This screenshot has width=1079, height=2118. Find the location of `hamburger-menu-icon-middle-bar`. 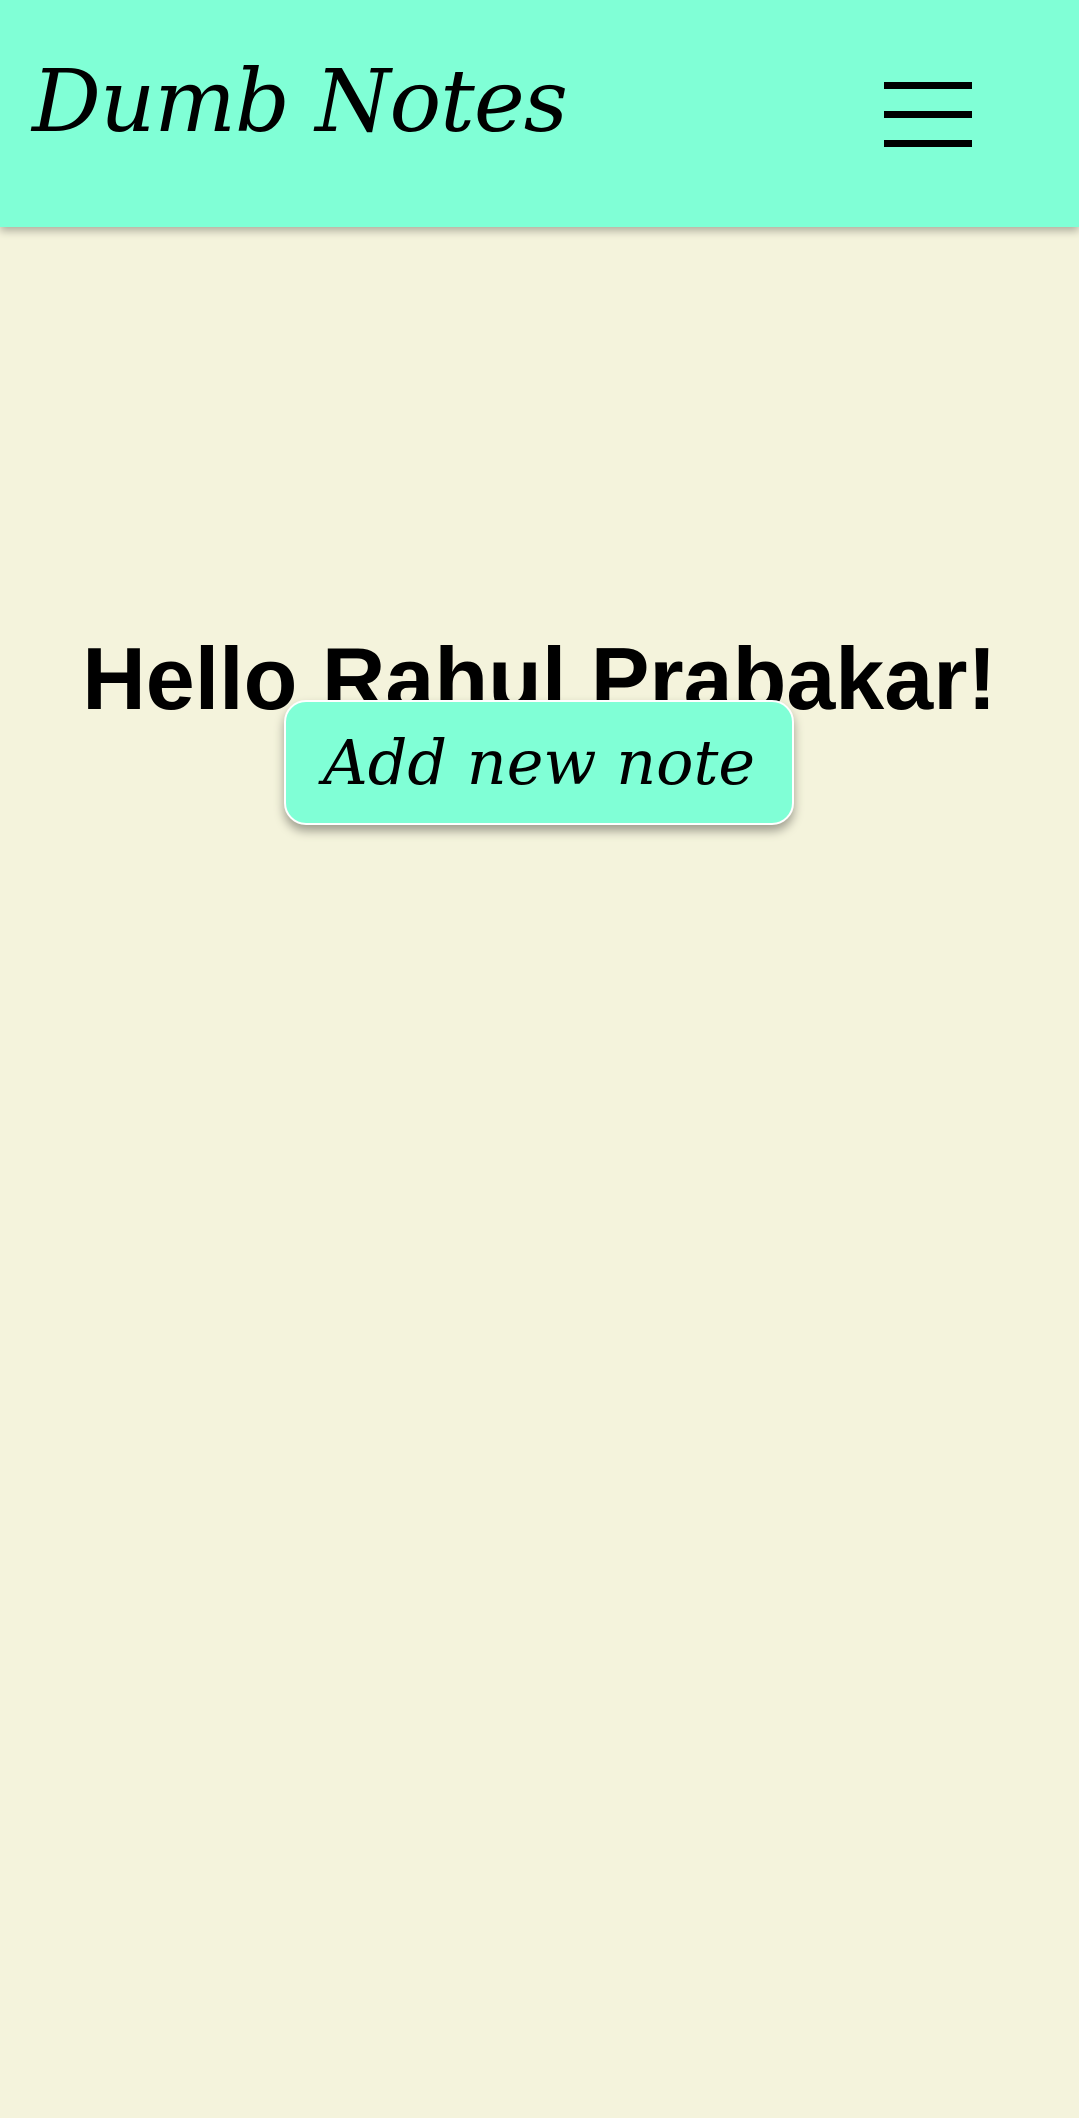

hamburger-menu-icon-middle-bar is located at coordinates (928, 114).